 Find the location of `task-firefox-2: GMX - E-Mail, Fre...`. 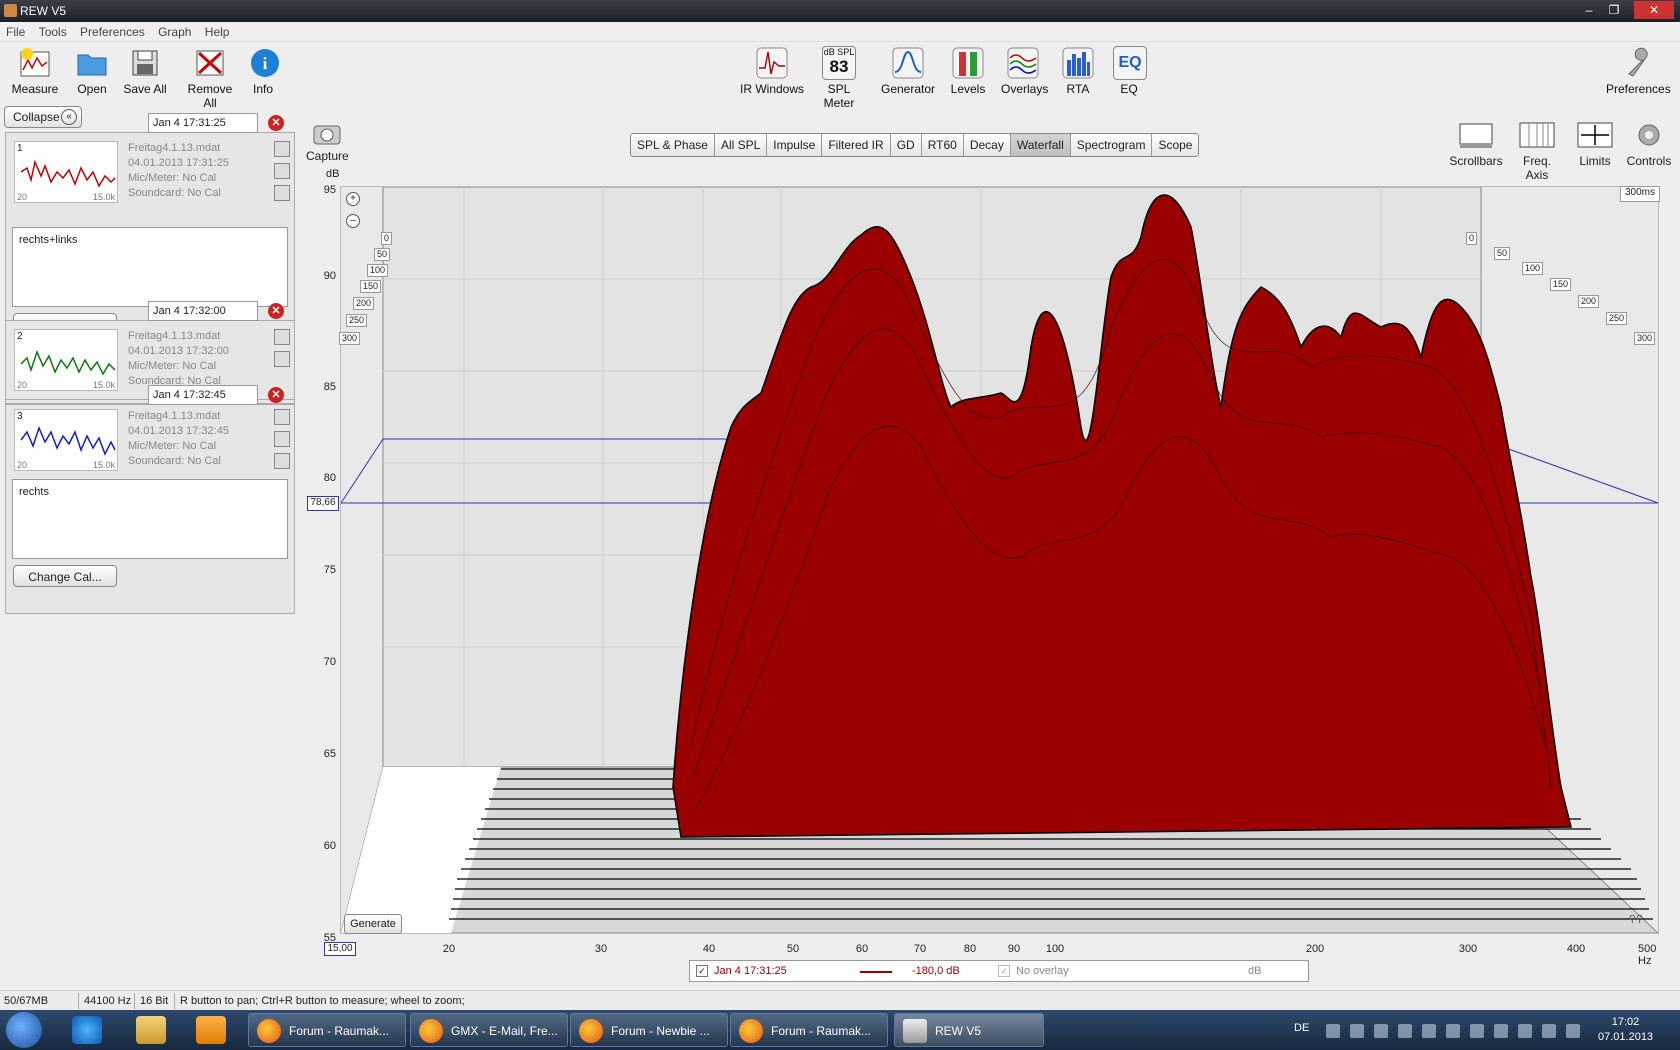

task-firefox-2: GMX - E-Mail, Fre... is located at coordinates (489, 1030).